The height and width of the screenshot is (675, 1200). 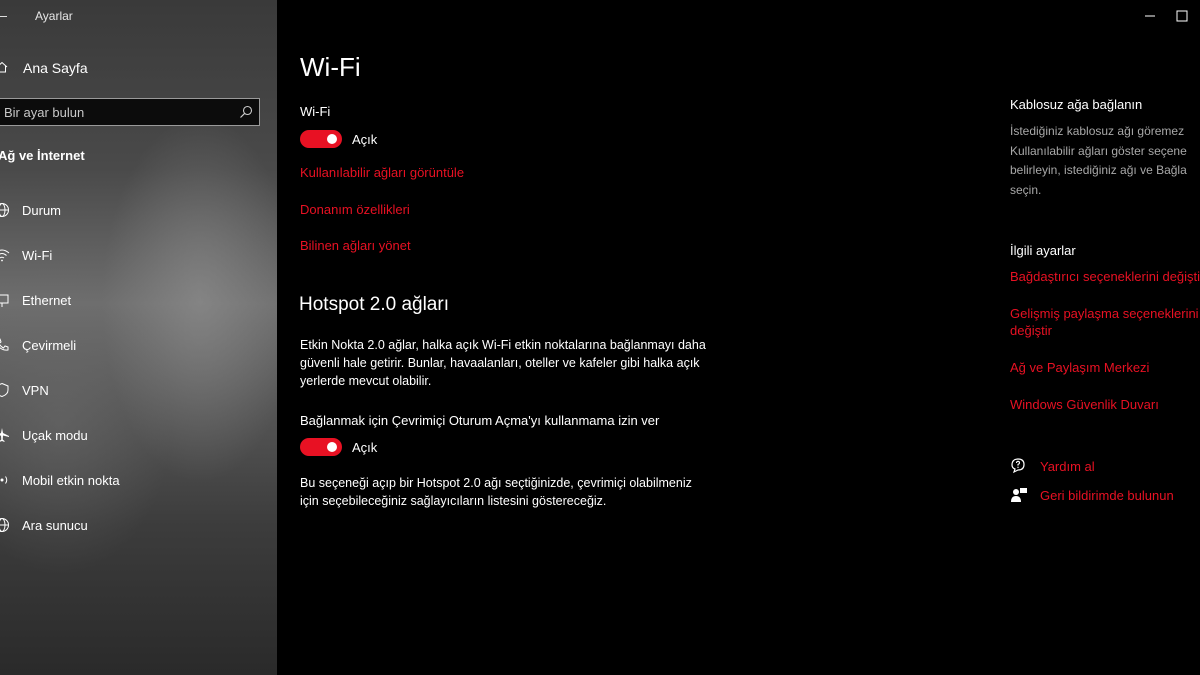 I want to click on advanced-sharing-link: Gelişmiş paylaşma seçeneklerini değiştir, so click(x=1104, y=322).